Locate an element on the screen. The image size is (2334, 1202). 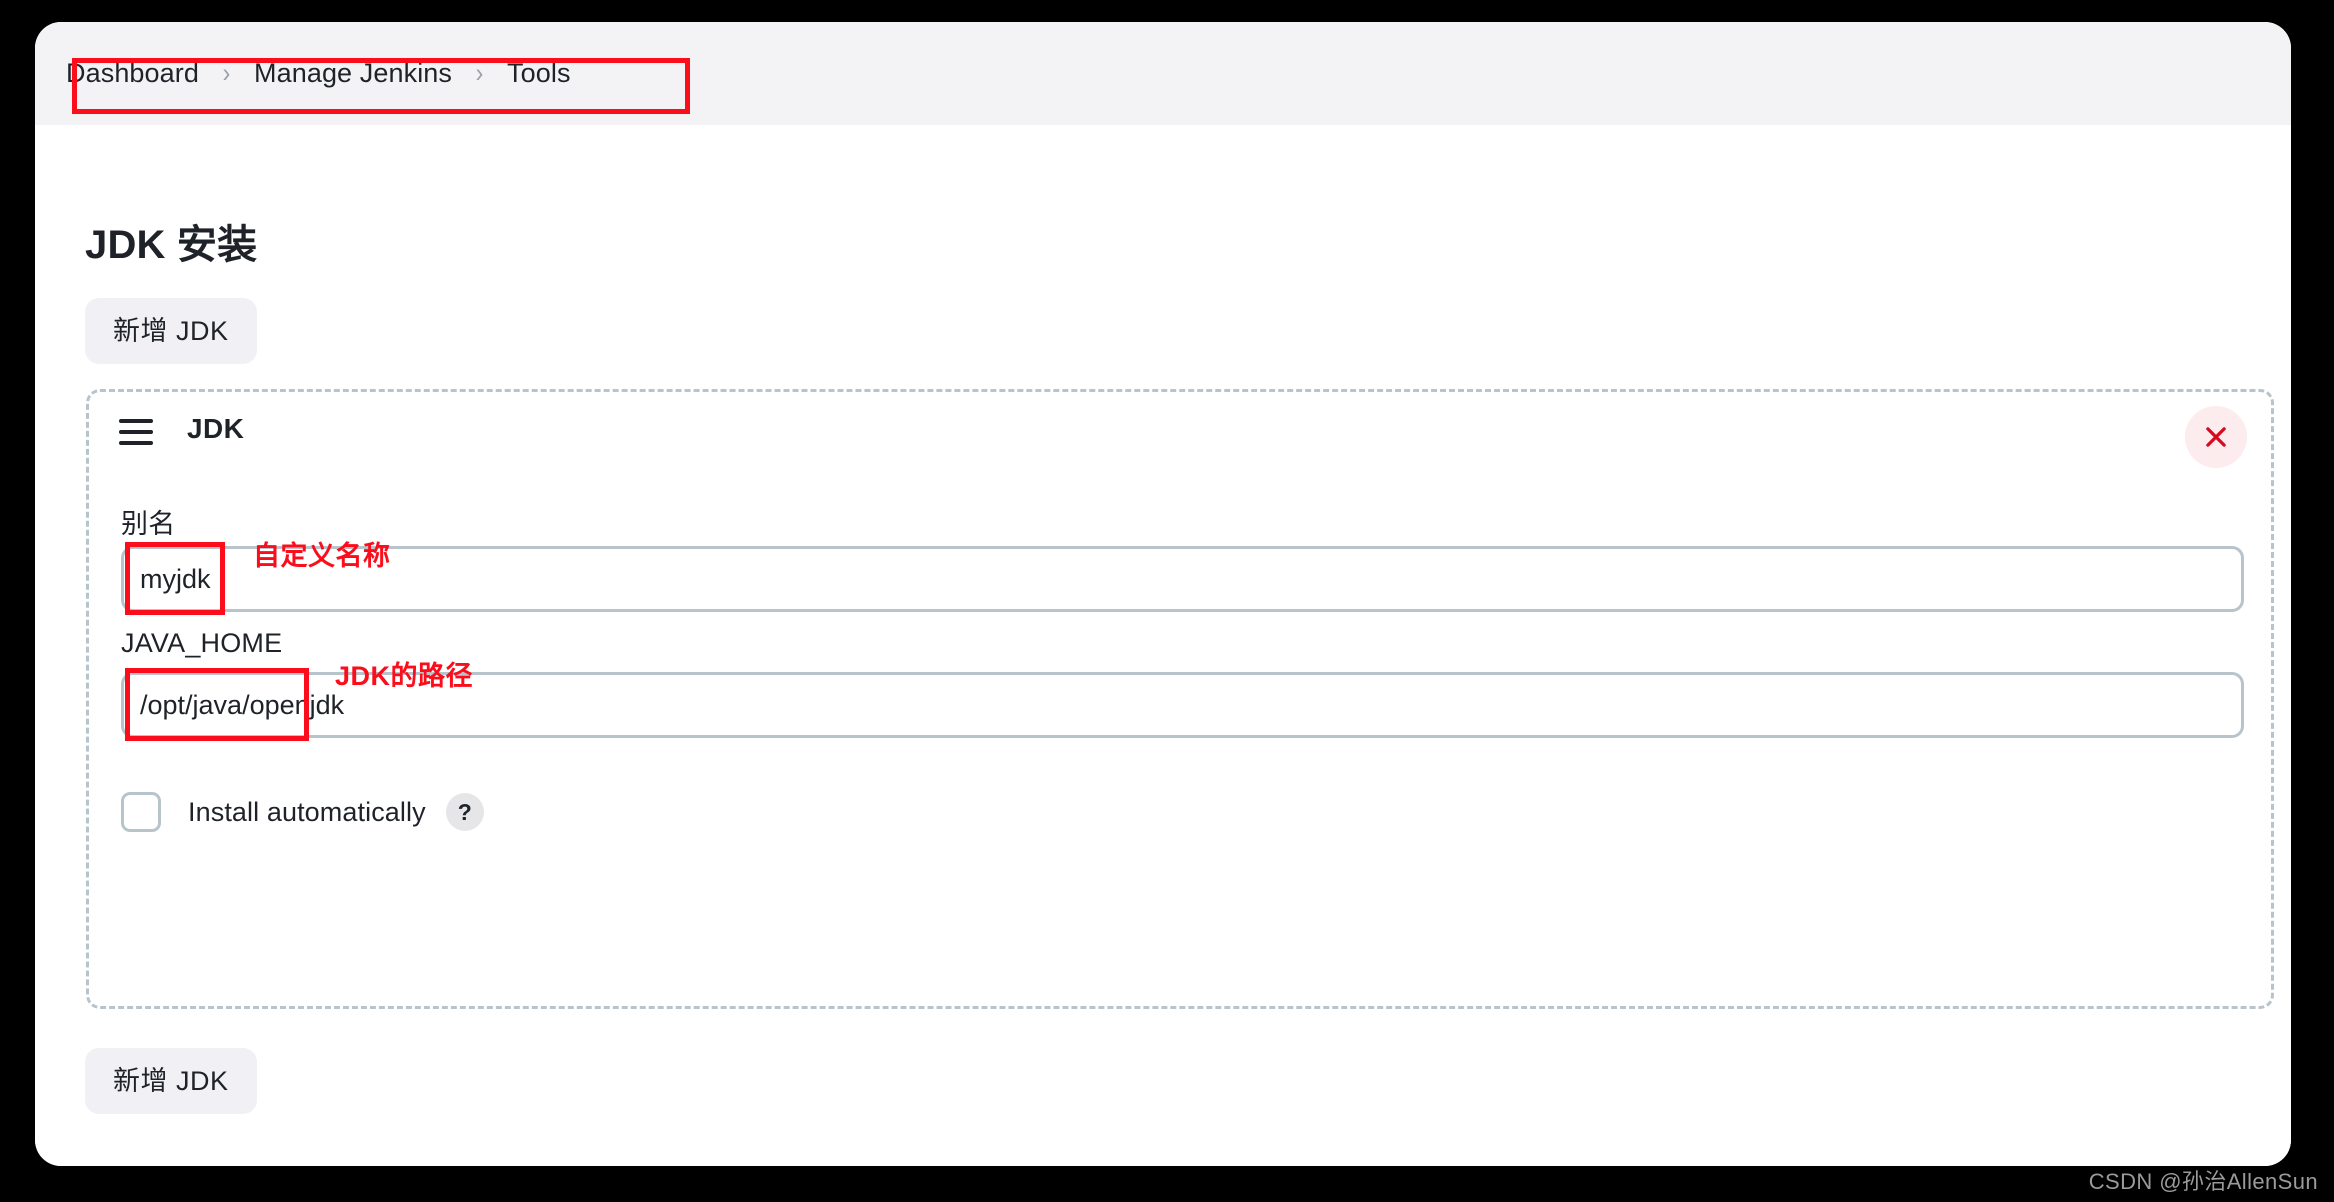
page-title: JDK 安装 is located at coordinates (171, 244).